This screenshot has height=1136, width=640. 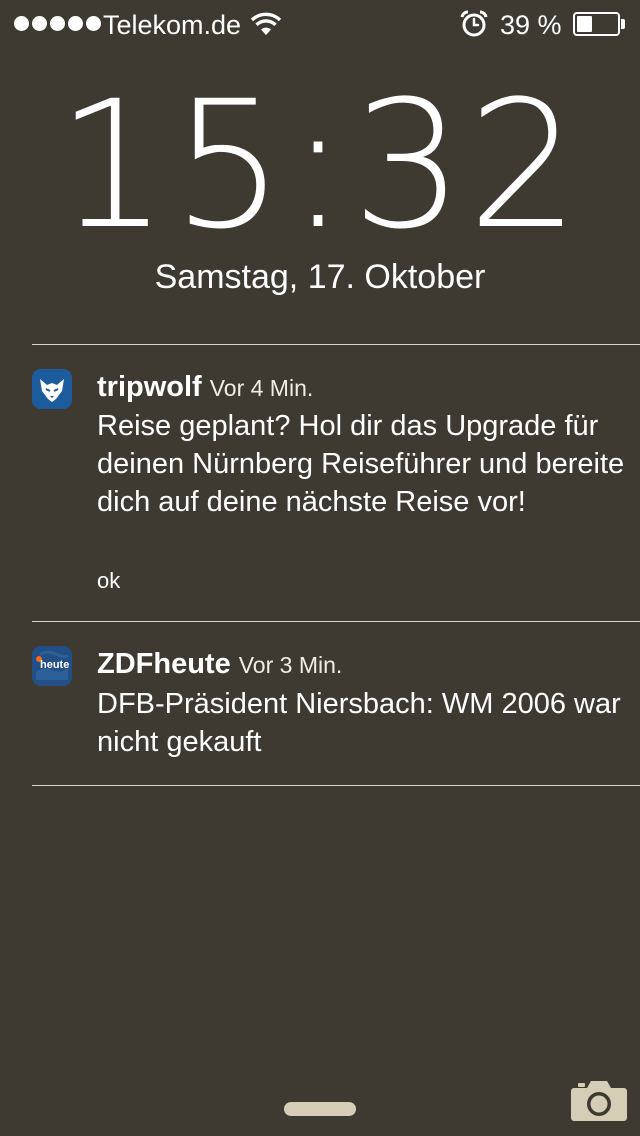 I want to click on camera-icon, so click(x=599, y=1100).